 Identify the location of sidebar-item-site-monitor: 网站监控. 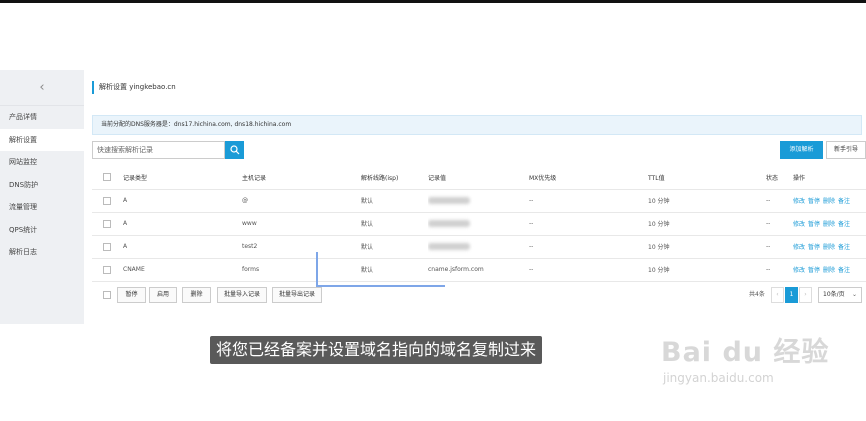
(42, 162).